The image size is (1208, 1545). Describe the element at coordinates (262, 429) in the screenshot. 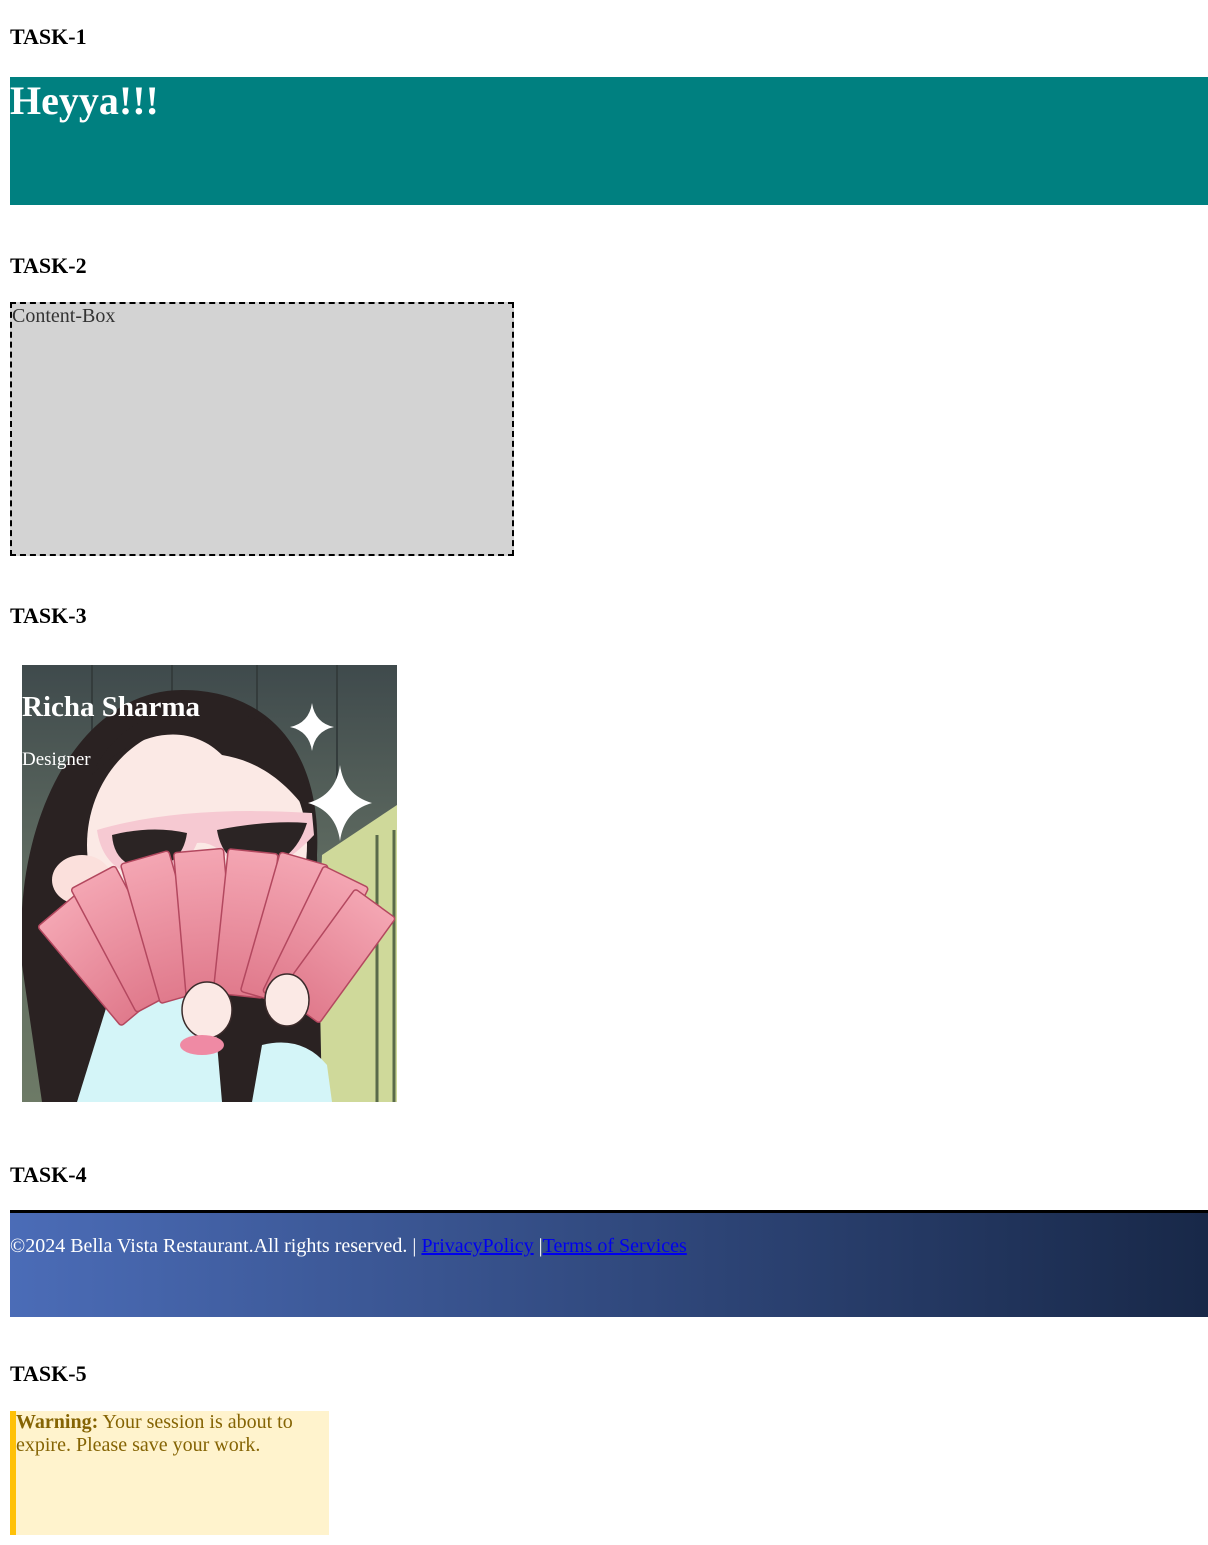

I see `content-box: Content-Box` at that location.